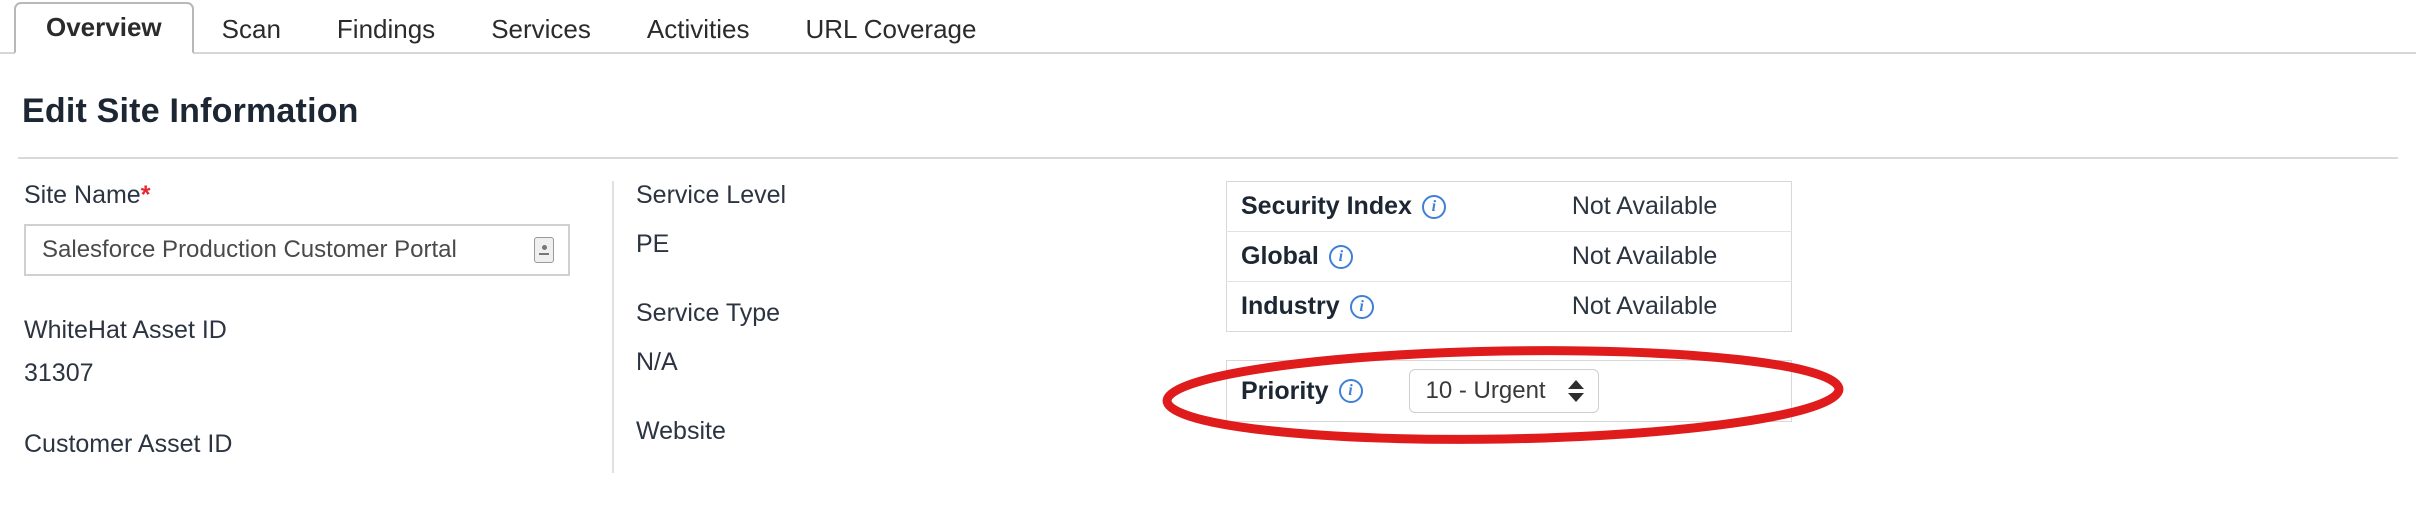 The height and width of the screenshot is (517, 2416). I want to click on metric-value-security-index: Not Available, so click(1644, 206).